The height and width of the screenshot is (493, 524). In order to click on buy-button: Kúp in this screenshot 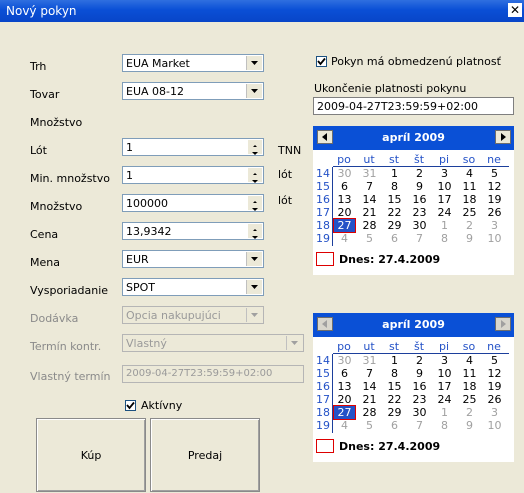, I will do `click(91, 455)`.